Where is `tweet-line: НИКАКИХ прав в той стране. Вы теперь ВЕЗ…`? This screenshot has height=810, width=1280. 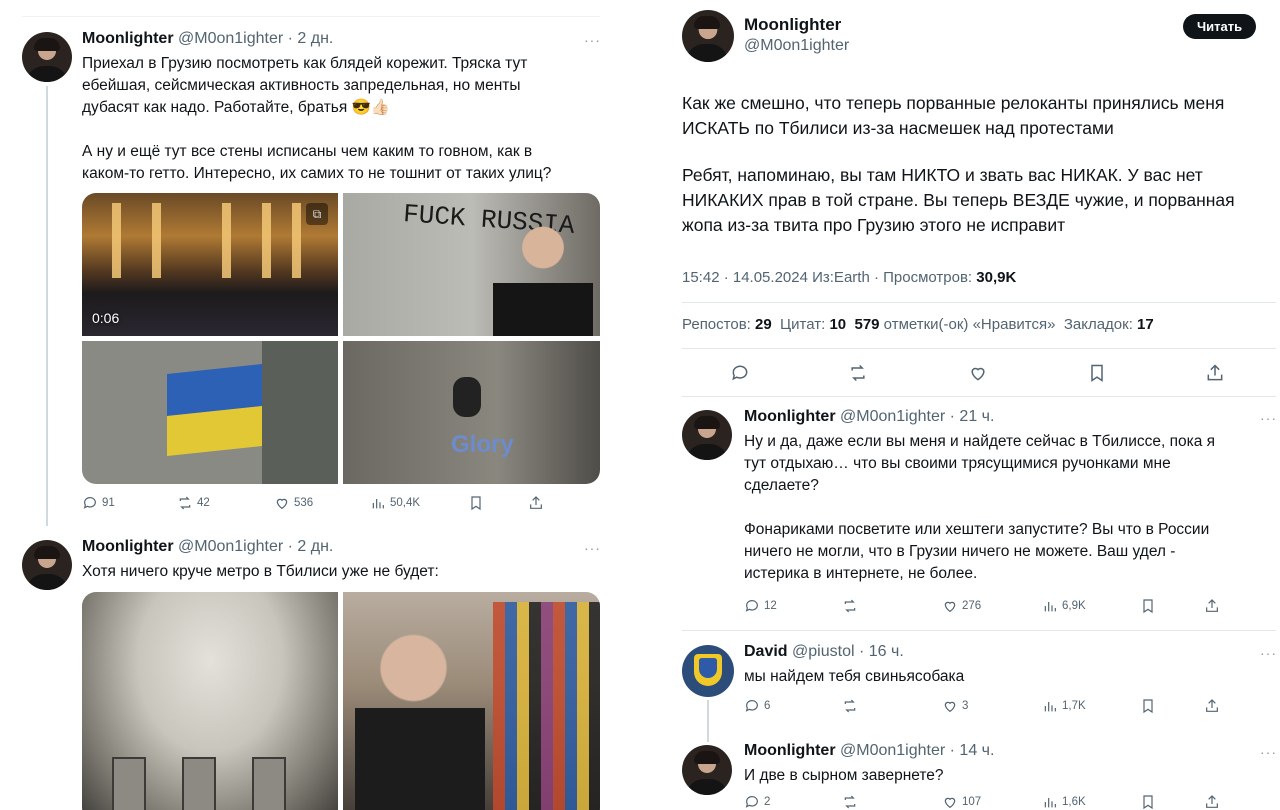
tweet-line: НИКАКИХ прав в той стране. Вы теперь ВЕЗ… is located at coordinates (958, 200).